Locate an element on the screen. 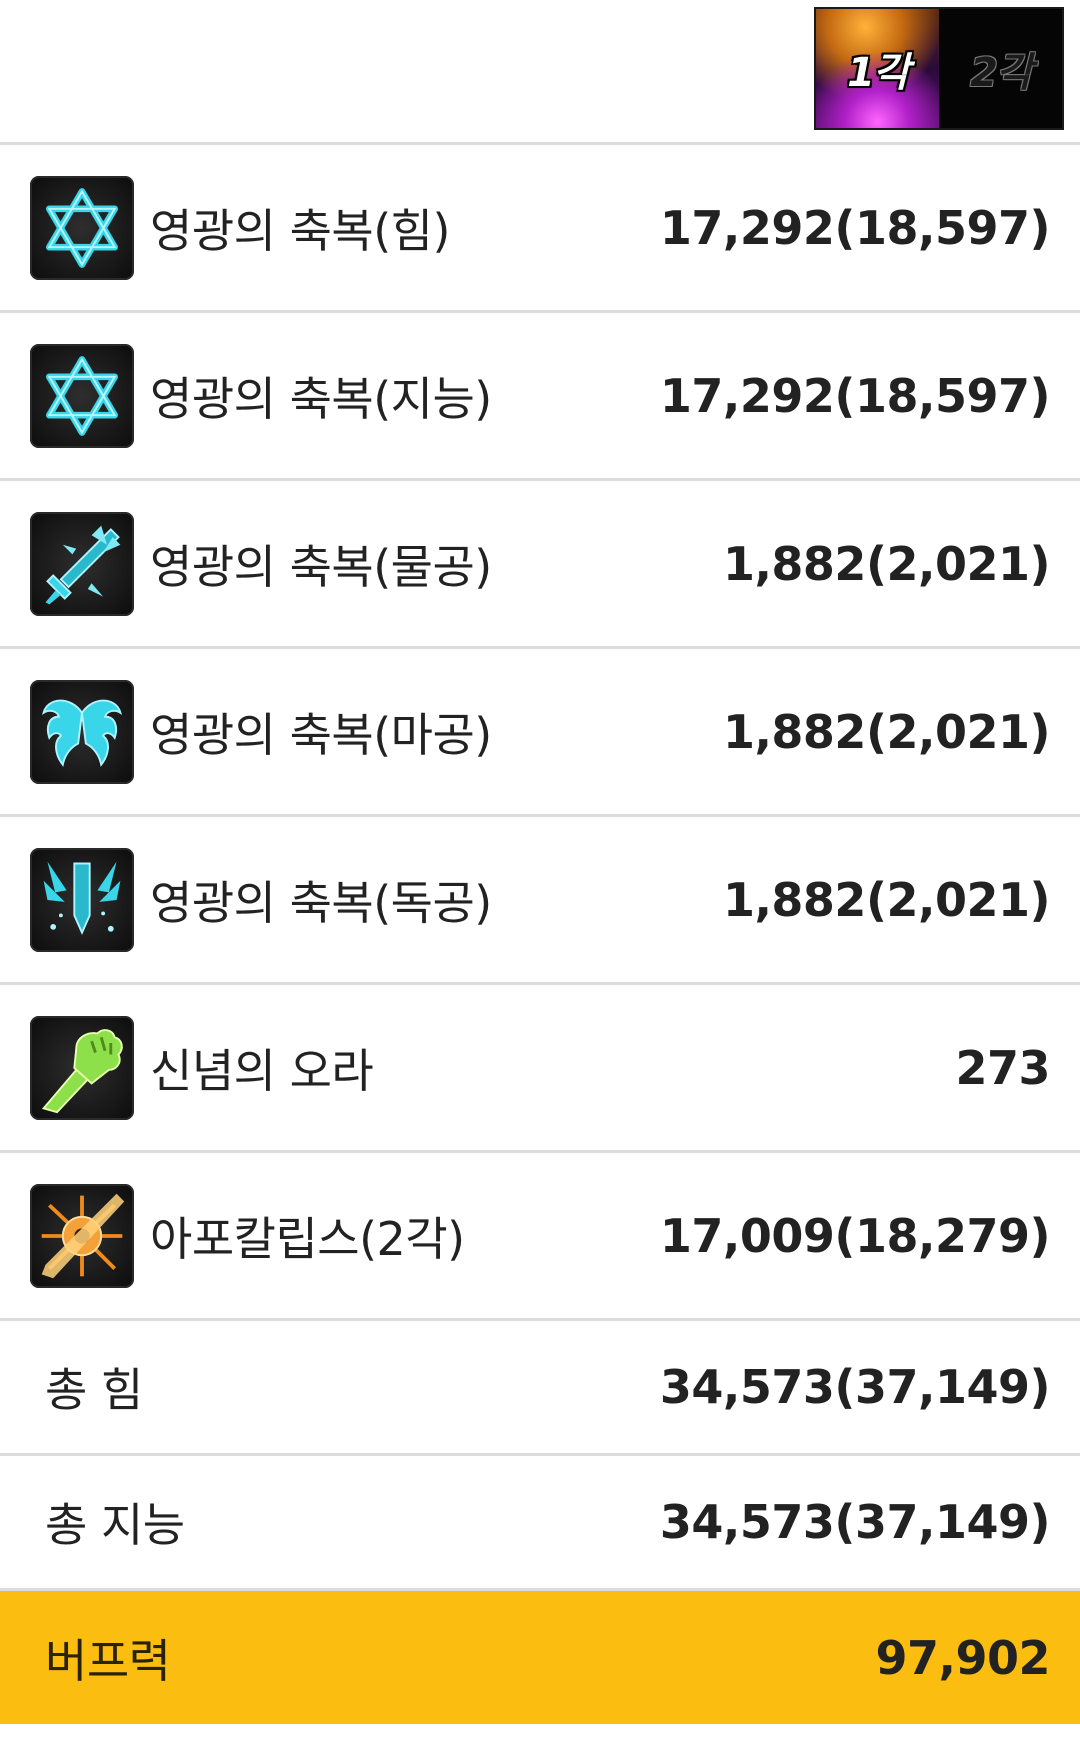 The image size is (1080, 1742). skill-row: 신념의 오라 273 is located at coordinates (540, 1069).